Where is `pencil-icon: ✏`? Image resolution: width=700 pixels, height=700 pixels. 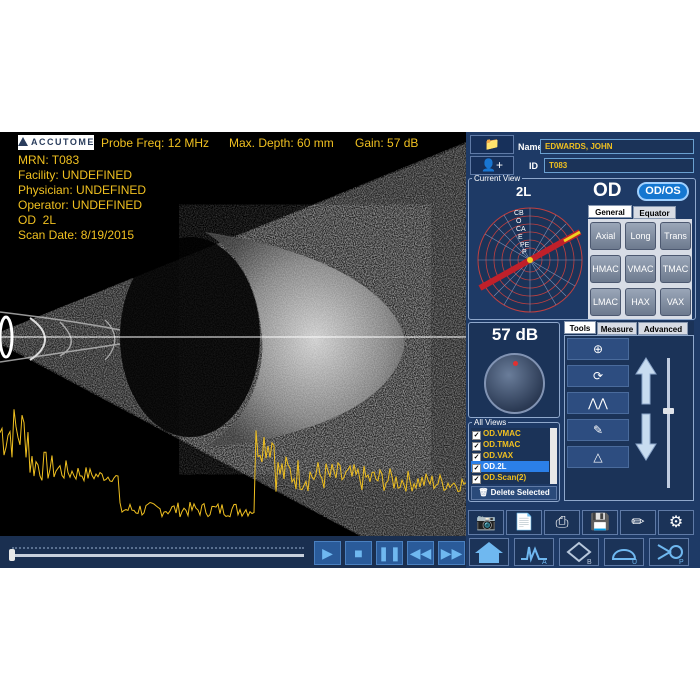
pencil-icon: ✏ is located at coordinates (638, 522).